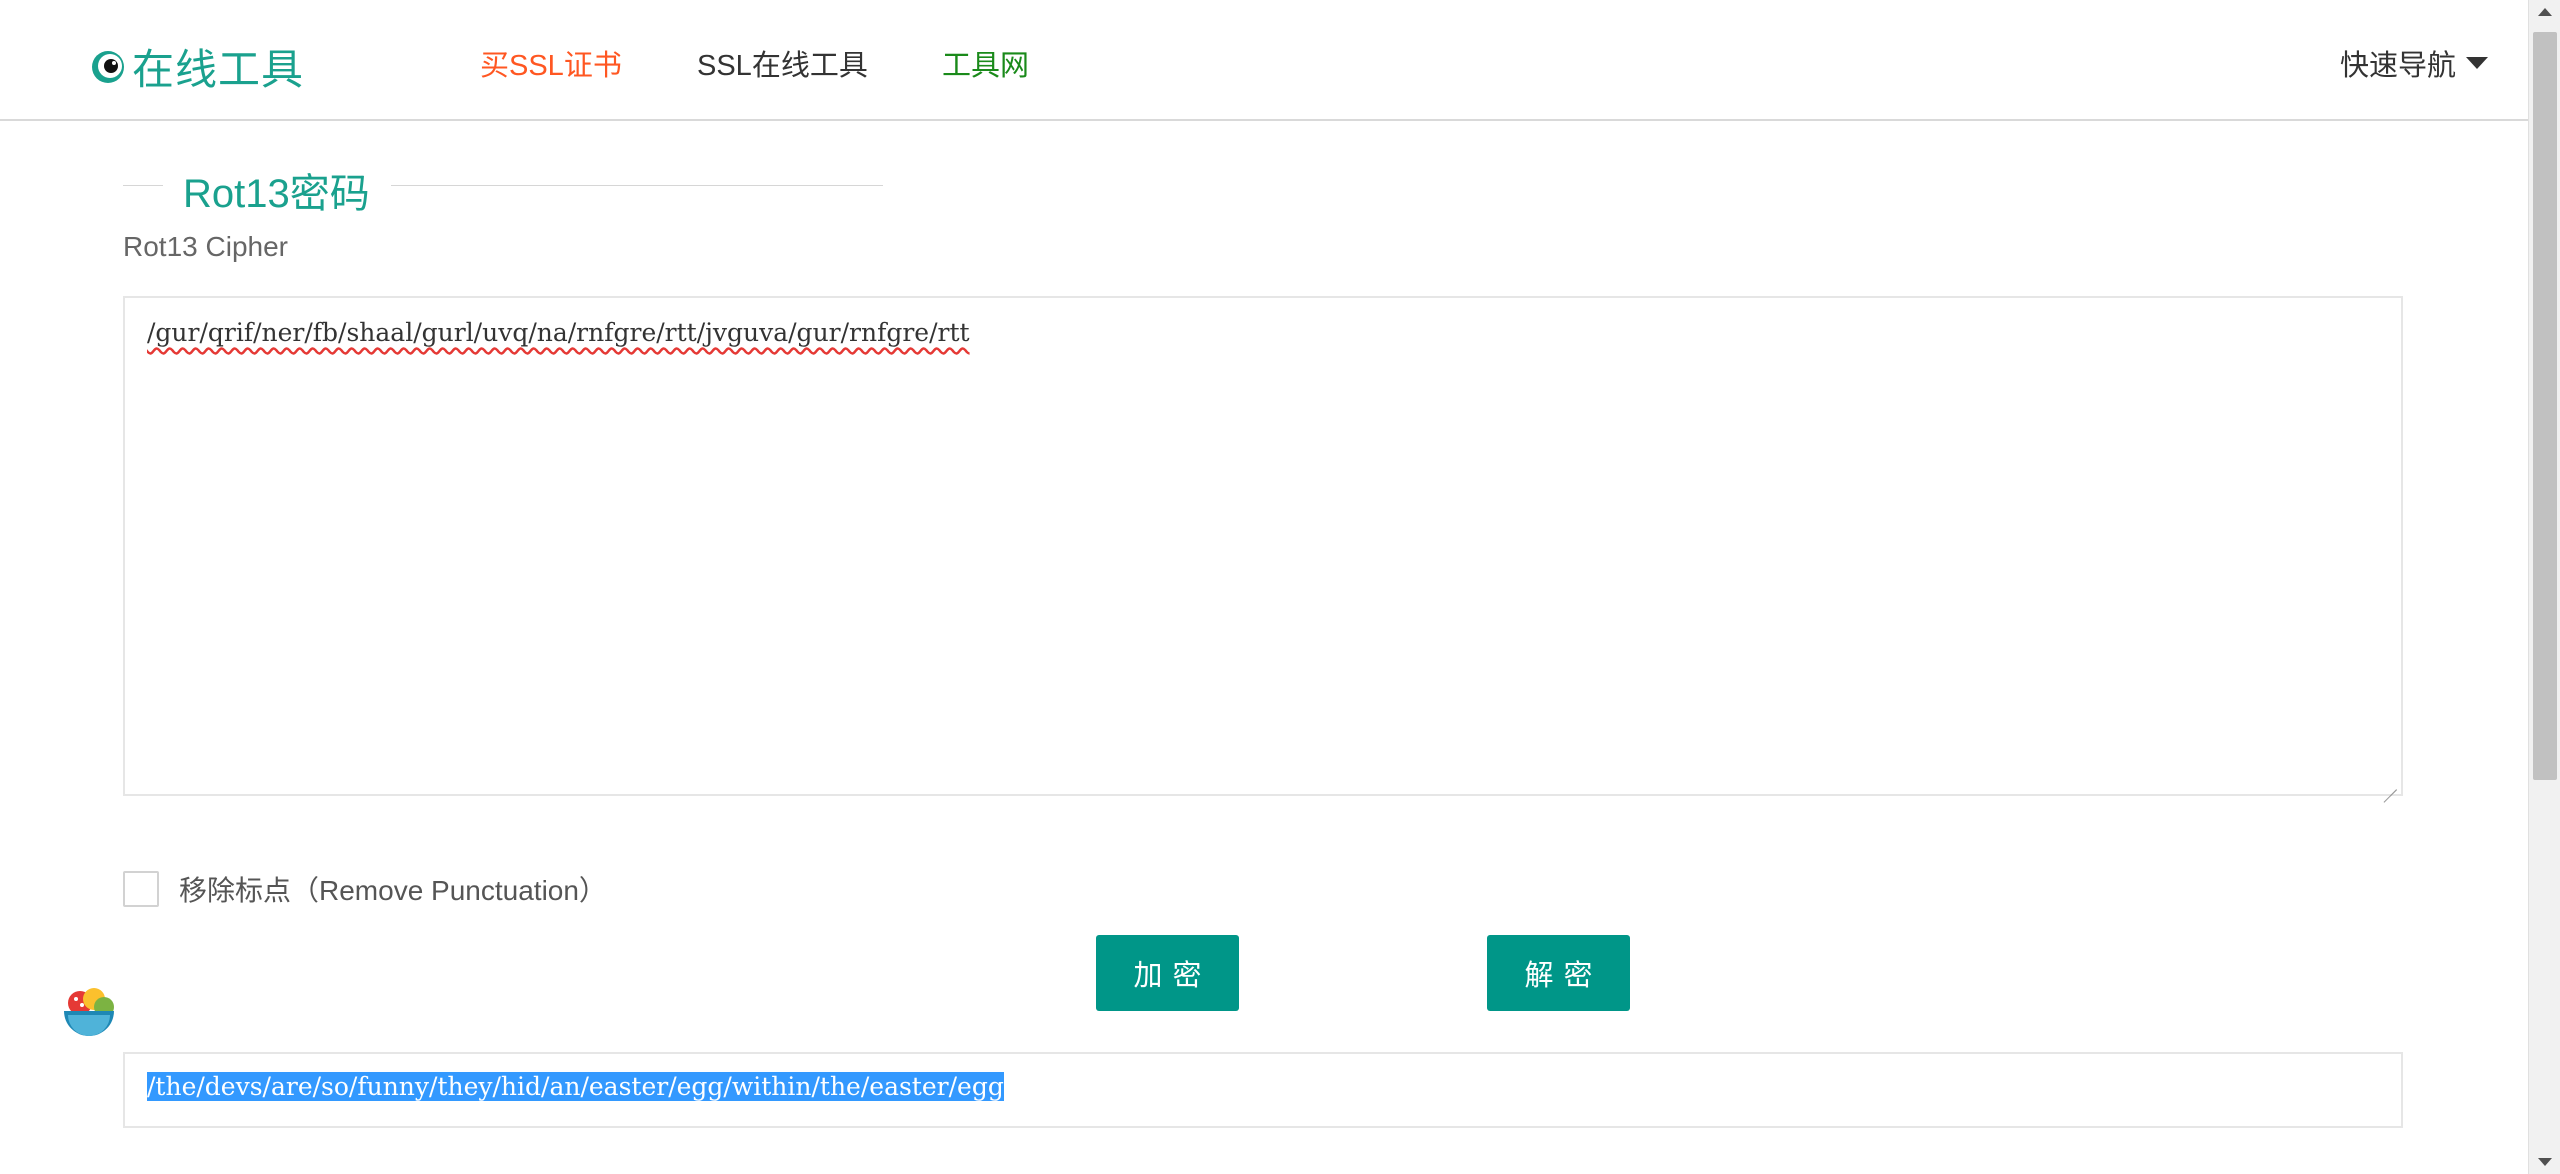 The width and height of the screenshot is (2560, 1174). What do you see at coordinates (551, 63) in the screenshot?
I see `nav-buy-ssl-link: 买SSL证书` at bounding box center [551, 63].